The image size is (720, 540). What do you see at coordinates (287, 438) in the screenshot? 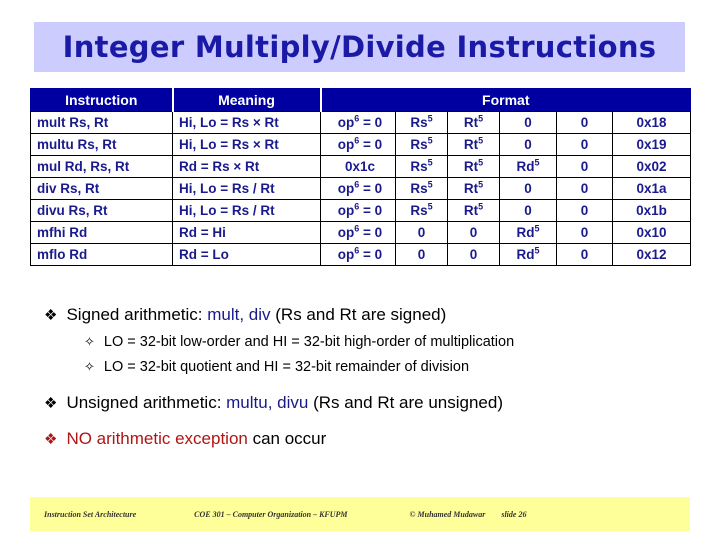
I see `bullet-no-exception-suffix: can occur` at bounding box center [287, 438].